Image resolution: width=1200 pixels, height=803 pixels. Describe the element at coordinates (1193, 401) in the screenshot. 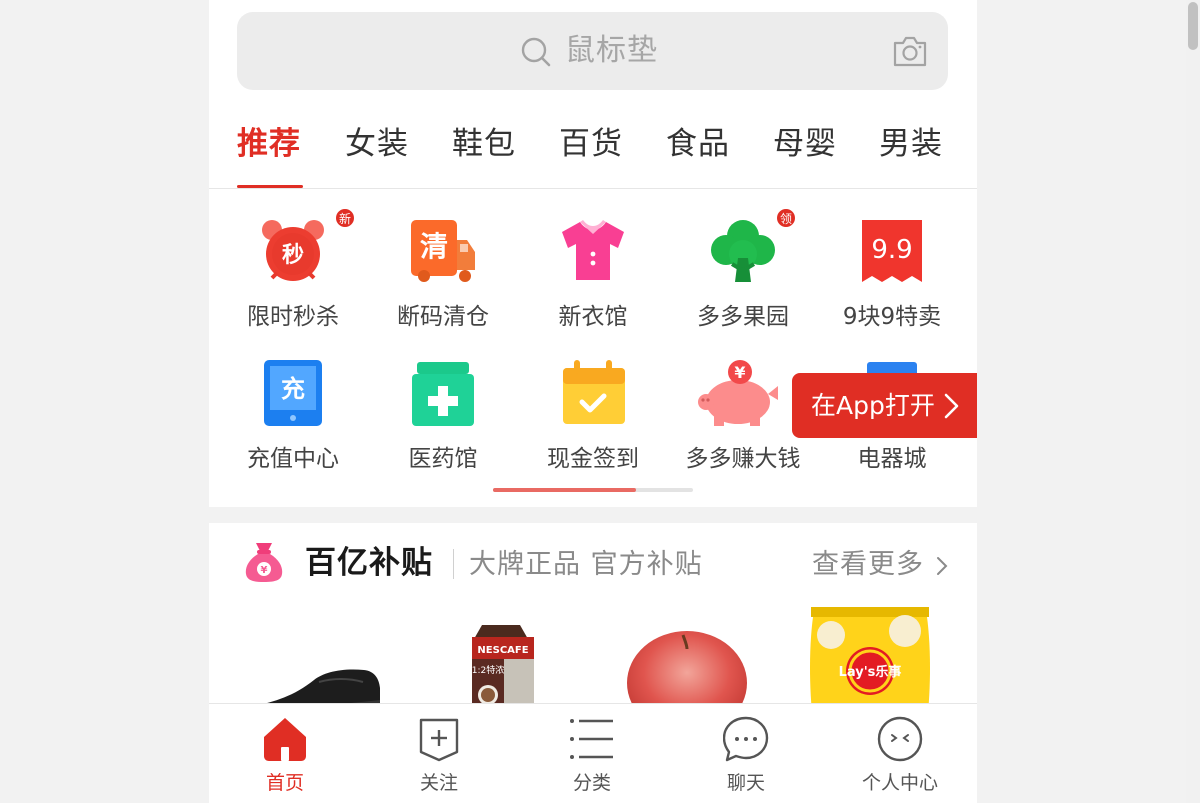

I see `page-scrollbar` at that location.